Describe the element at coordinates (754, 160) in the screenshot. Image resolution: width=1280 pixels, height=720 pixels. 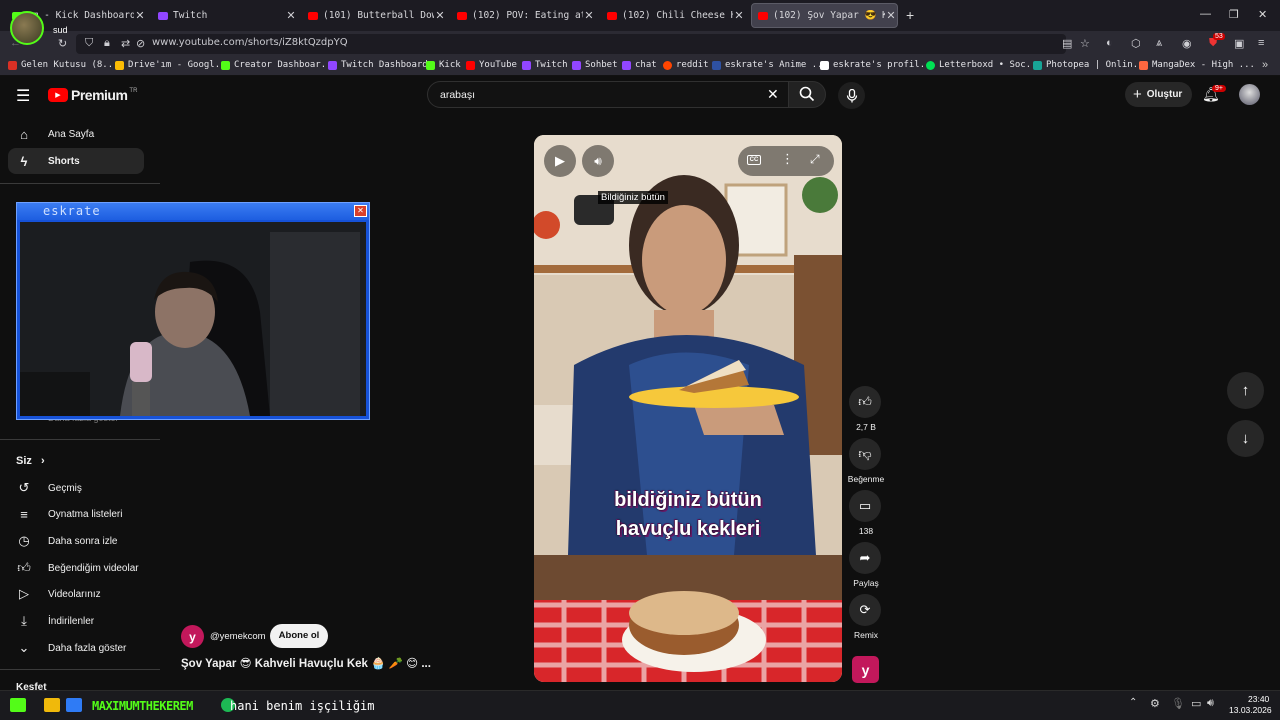
I see `captions-icon: CC` at that location.